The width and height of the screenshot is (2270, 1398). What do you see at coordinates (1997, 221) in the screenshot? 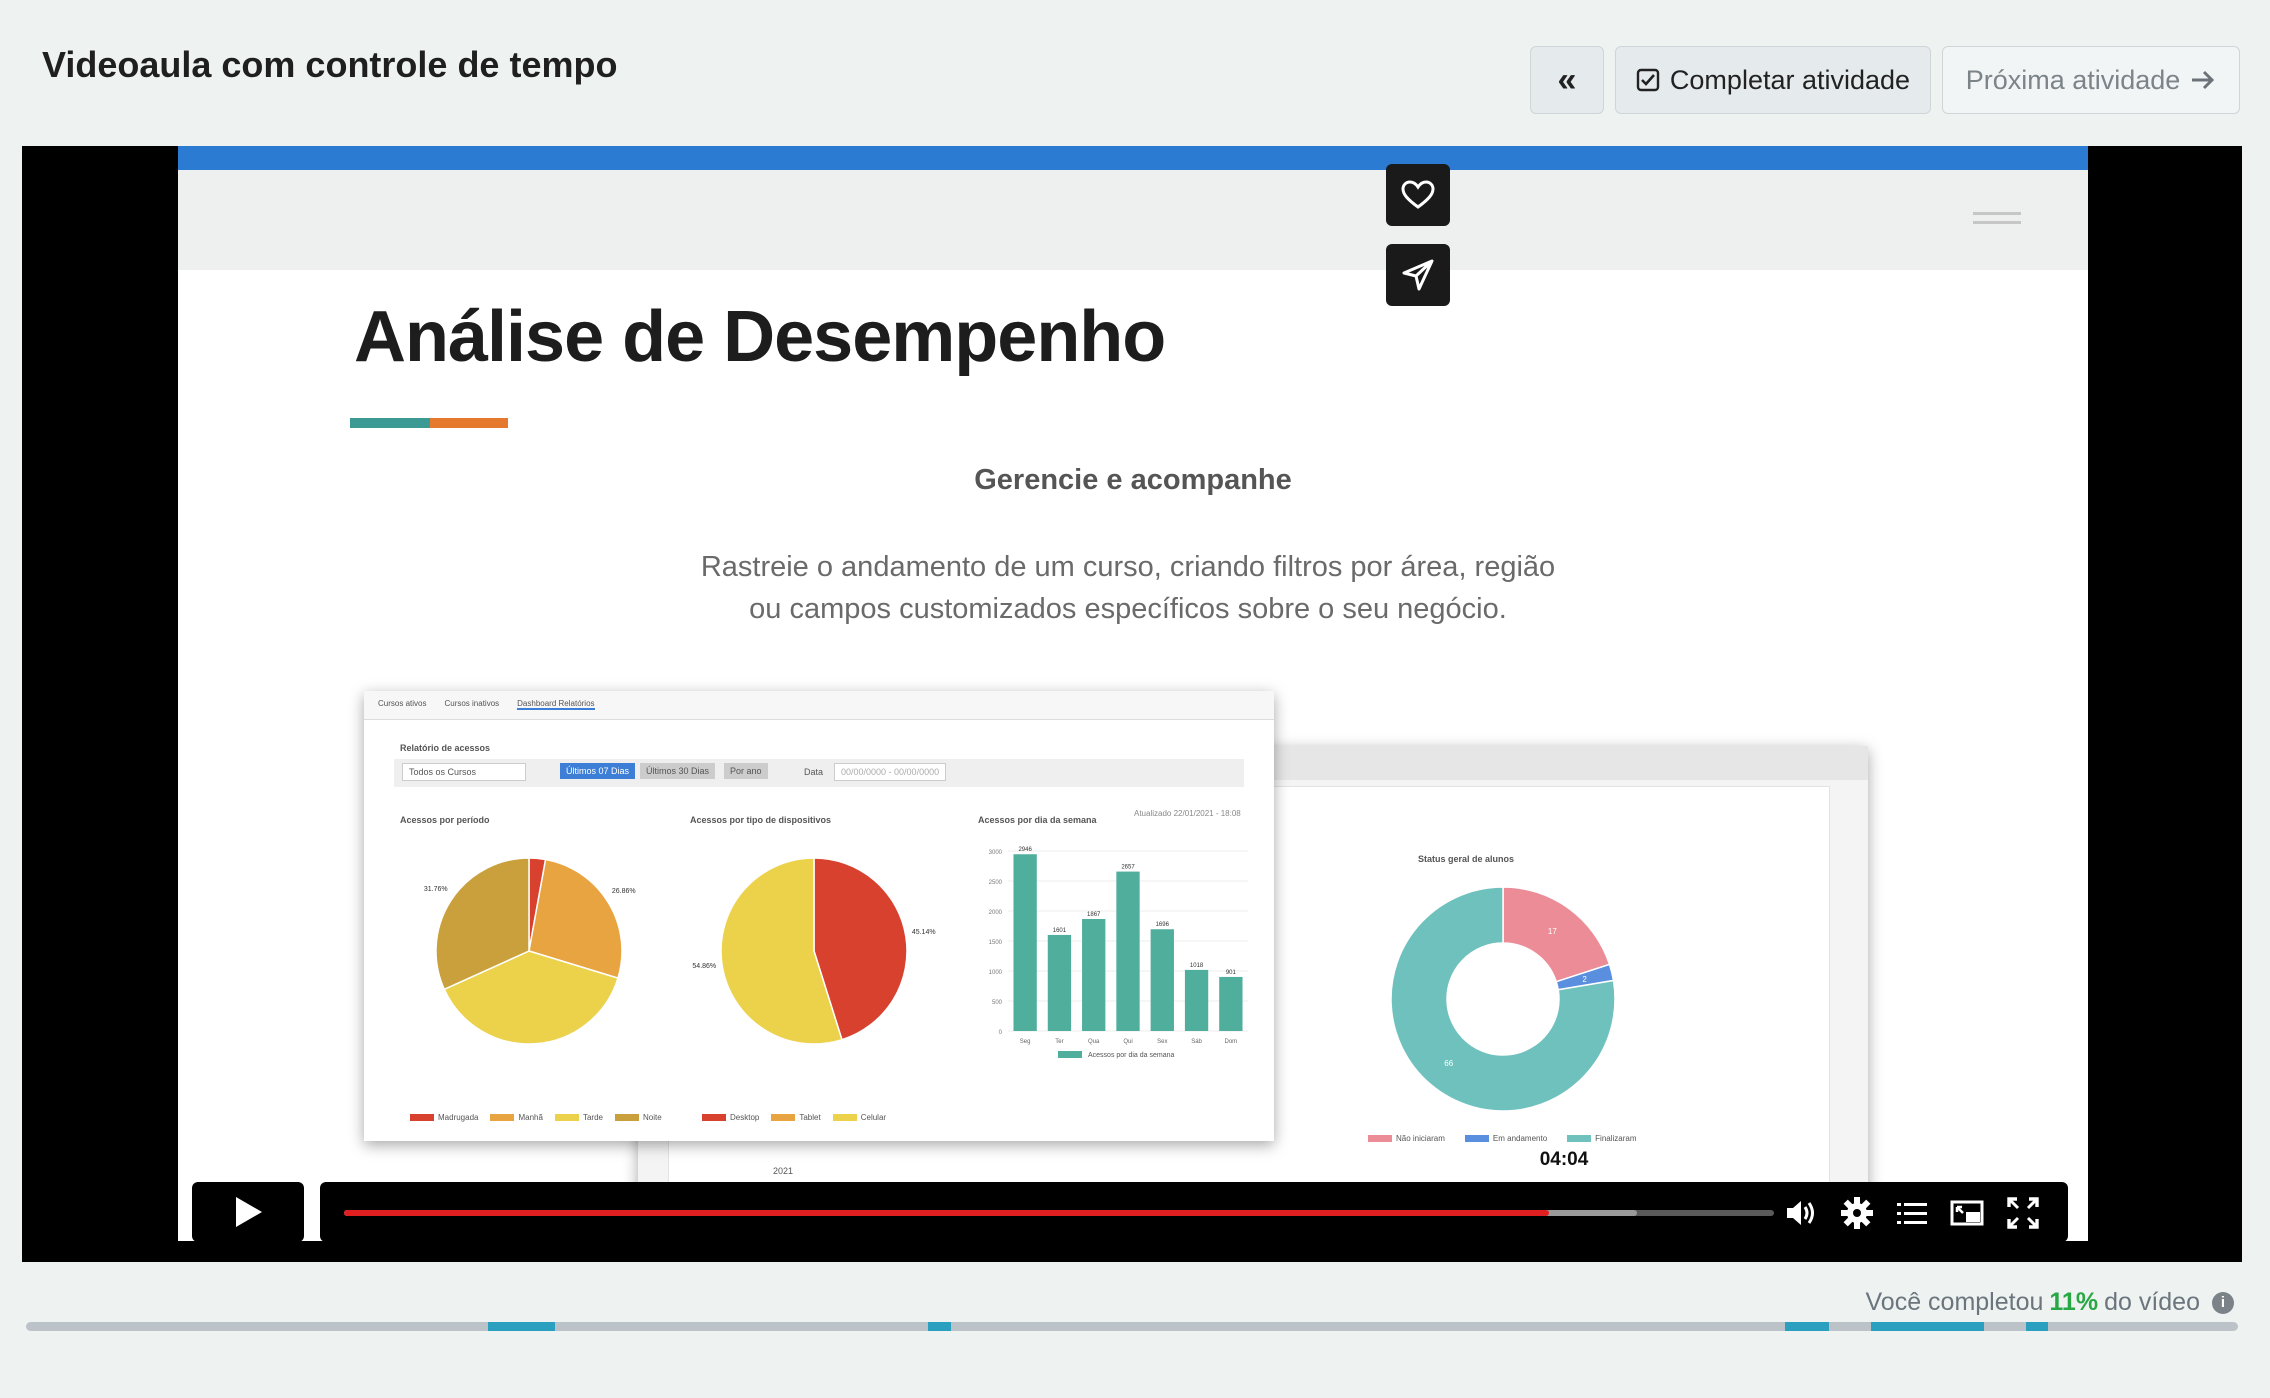
I see `menu-lines-icon` at bounding box center [1997, 221].